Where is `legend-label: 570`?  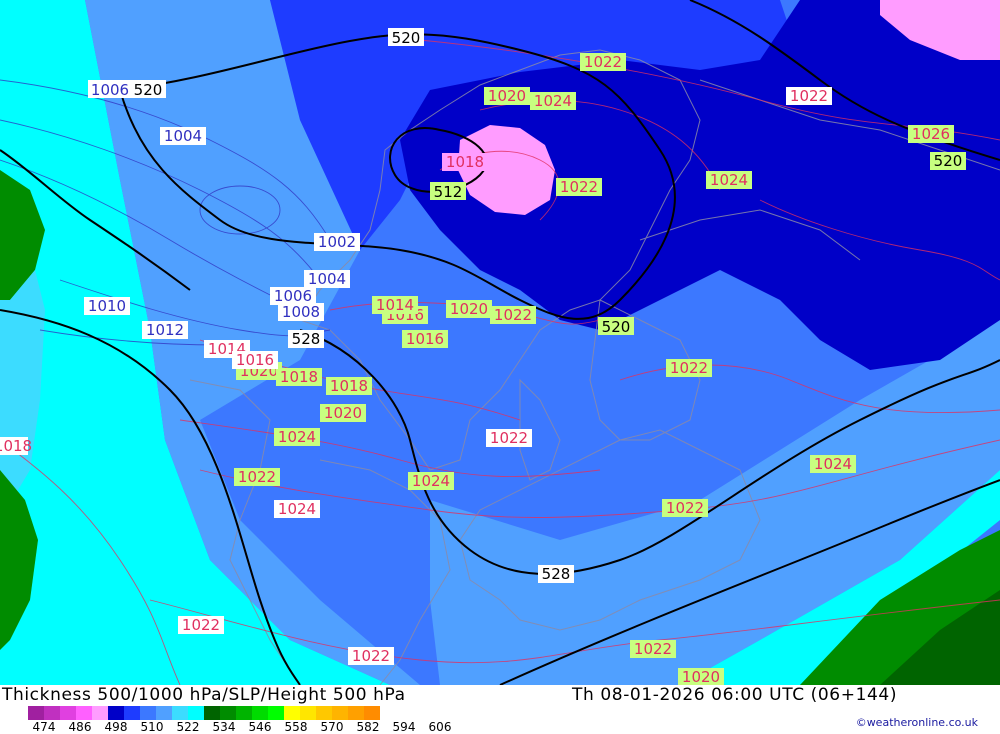
legend-label: 570 is located at coordinates (332, 727).